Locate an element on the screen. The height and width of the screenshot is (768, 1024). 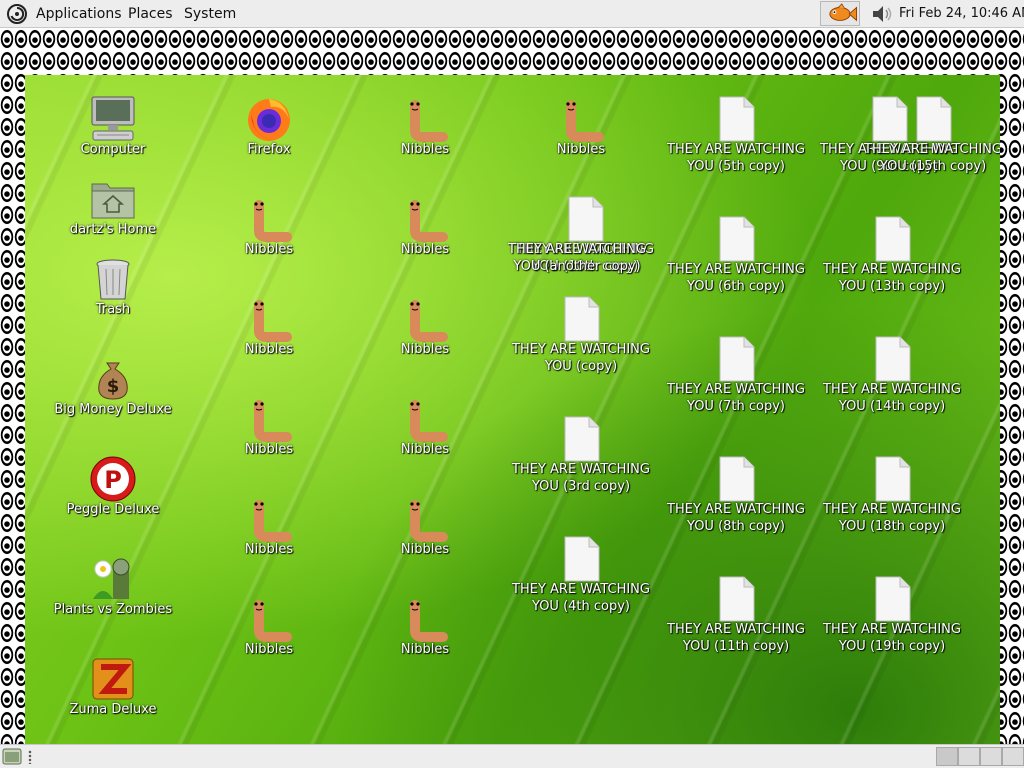
computer-icon is located at coordinates (113, 118).